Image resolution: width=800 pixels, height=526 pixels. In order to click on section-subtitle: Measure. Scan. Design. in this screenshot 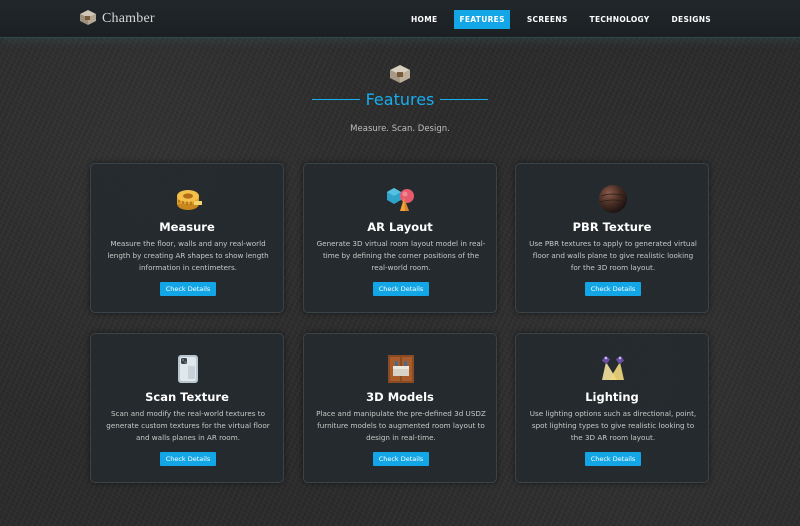, I will do `click(400, 129)`.